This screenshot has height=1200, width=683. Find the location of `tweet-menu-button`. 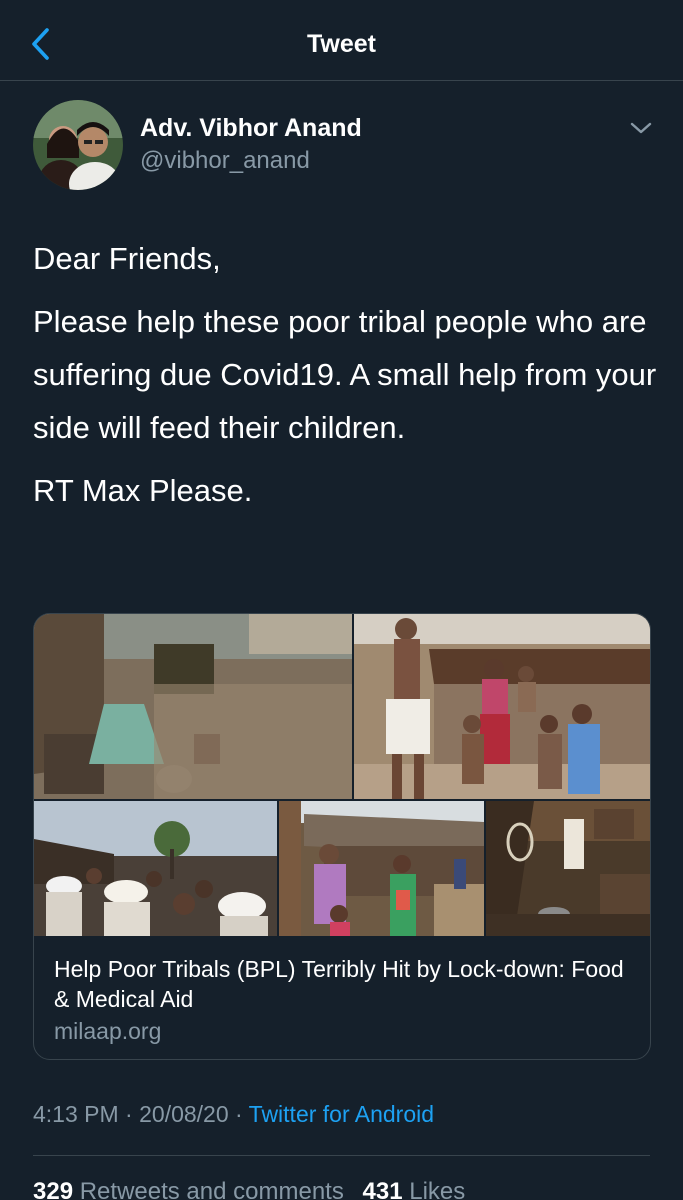

tweet-menu-button is located at coordinates (641, 130).